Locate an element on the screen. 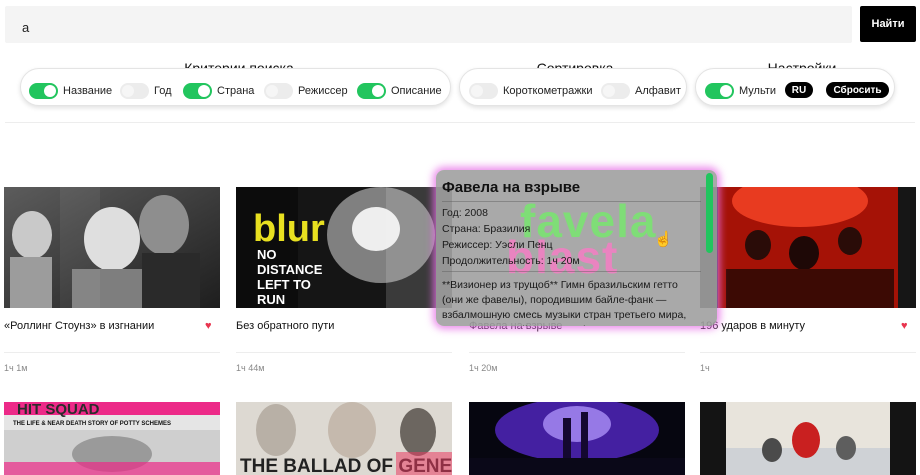 The height and width of the screenshot is (475, 920). toggle-shorts is located at coordinates (483, 91).